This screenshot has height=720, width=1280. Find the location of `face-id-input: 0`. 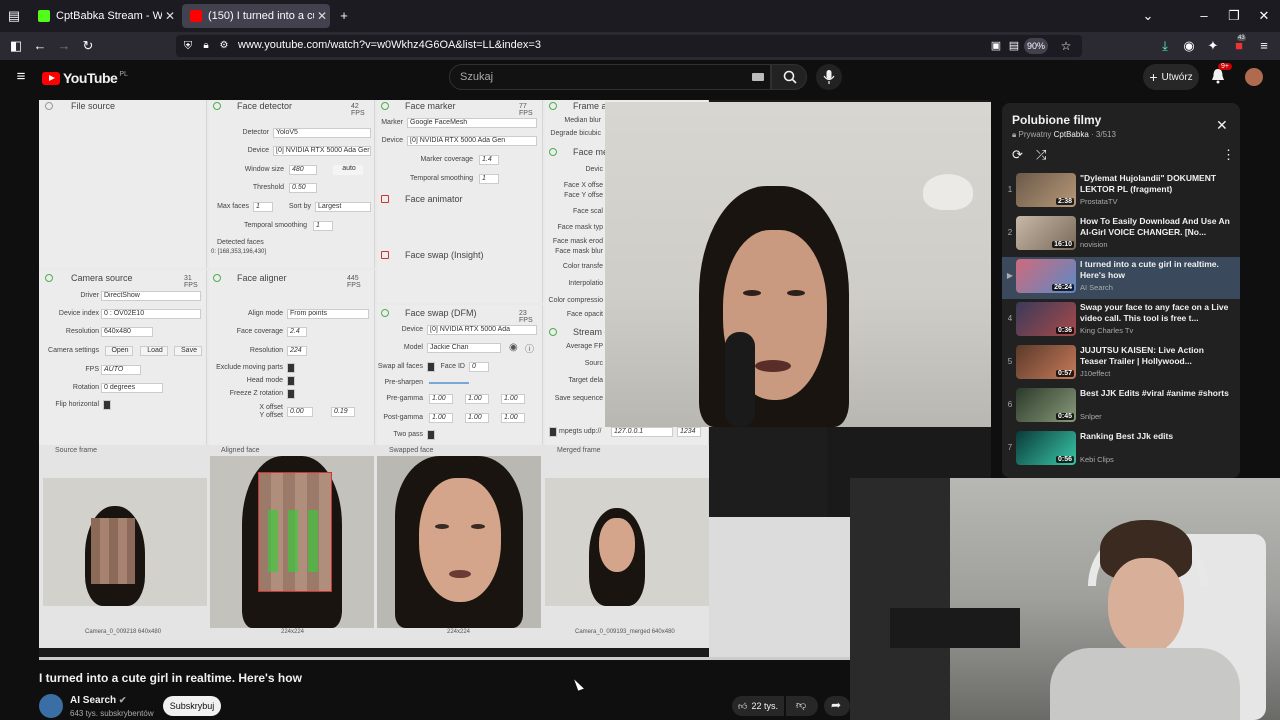

face-id-input: 0 is located at coordinates (479, 367).